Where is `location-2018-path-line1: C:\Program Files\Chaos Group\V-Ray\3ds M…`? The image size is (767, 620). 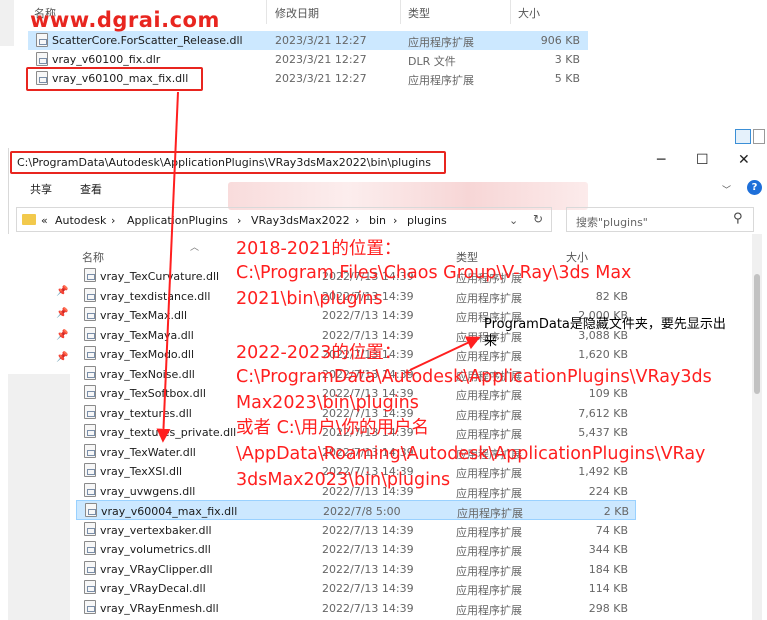 location-2018-path-line1: C:\Program Files\Chaos Group\V-Ray\3ds M… is located at coordinates (434, 273).